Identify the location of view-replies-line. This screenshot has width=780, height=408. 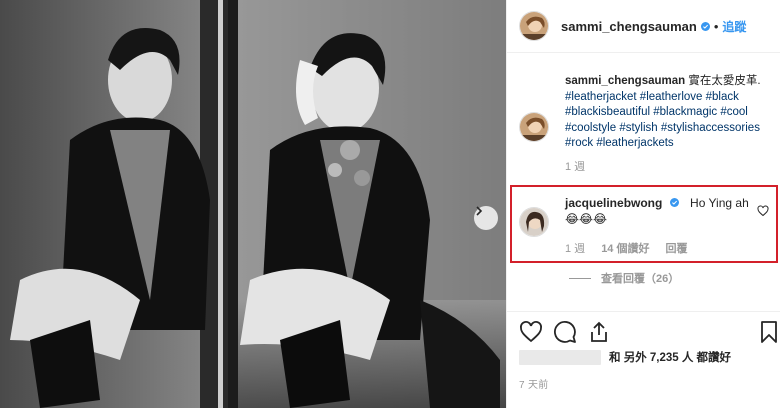
(580, 278).